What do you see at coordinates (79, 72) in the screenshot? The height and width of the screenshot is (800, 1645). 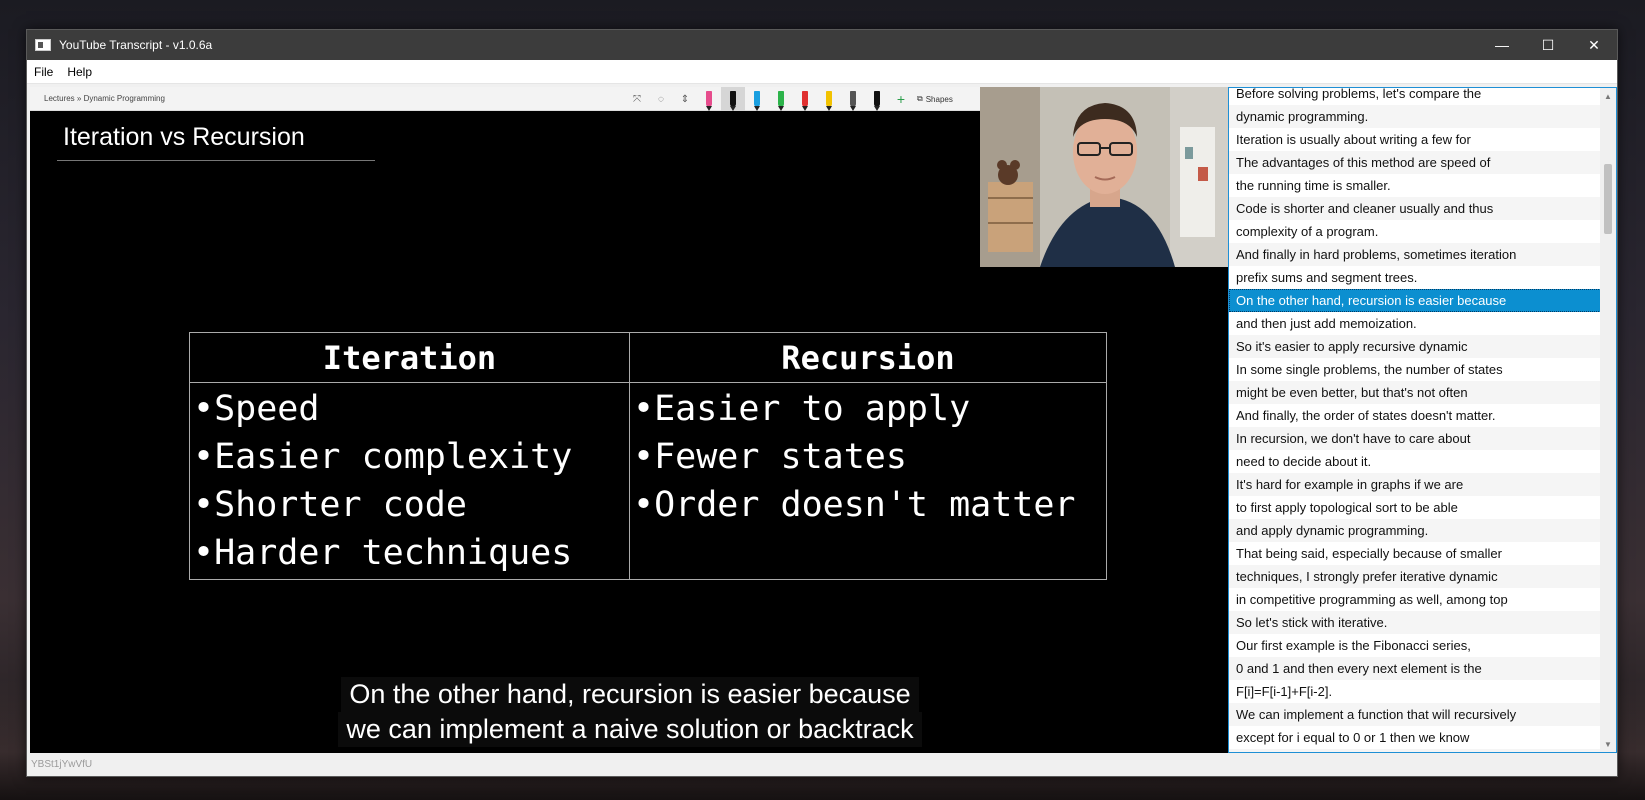 I see `menu-help: Help` at bounding box center [79, 72].